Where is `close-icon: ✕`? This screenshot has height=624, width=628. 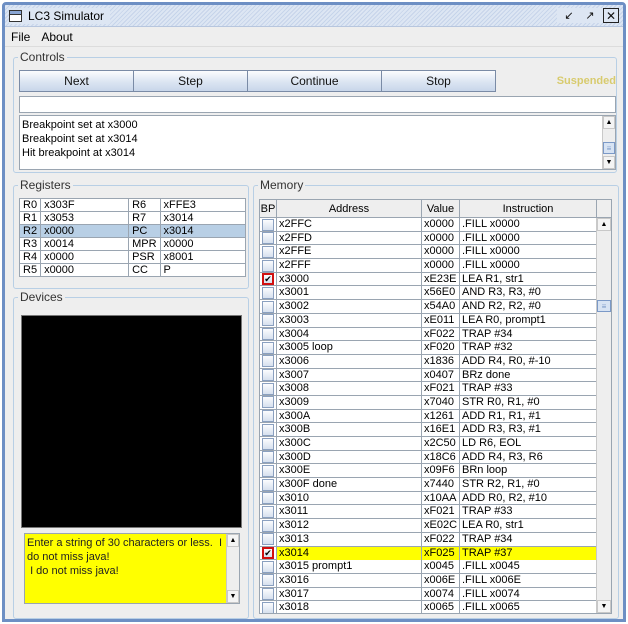
close-icon: ✕ is located at coordinates (611, 15).